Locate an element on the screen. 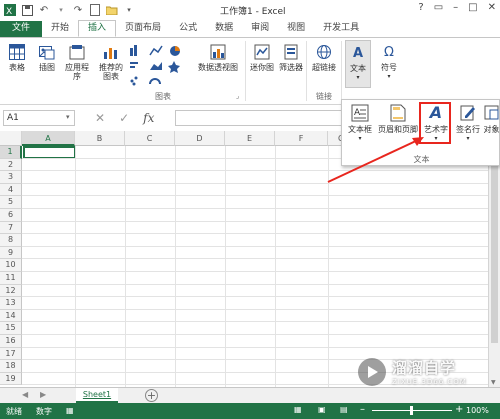 The width and height of the screenshot is (500, 419). undo-icon: ↶ is located at coordinates (44, 10).